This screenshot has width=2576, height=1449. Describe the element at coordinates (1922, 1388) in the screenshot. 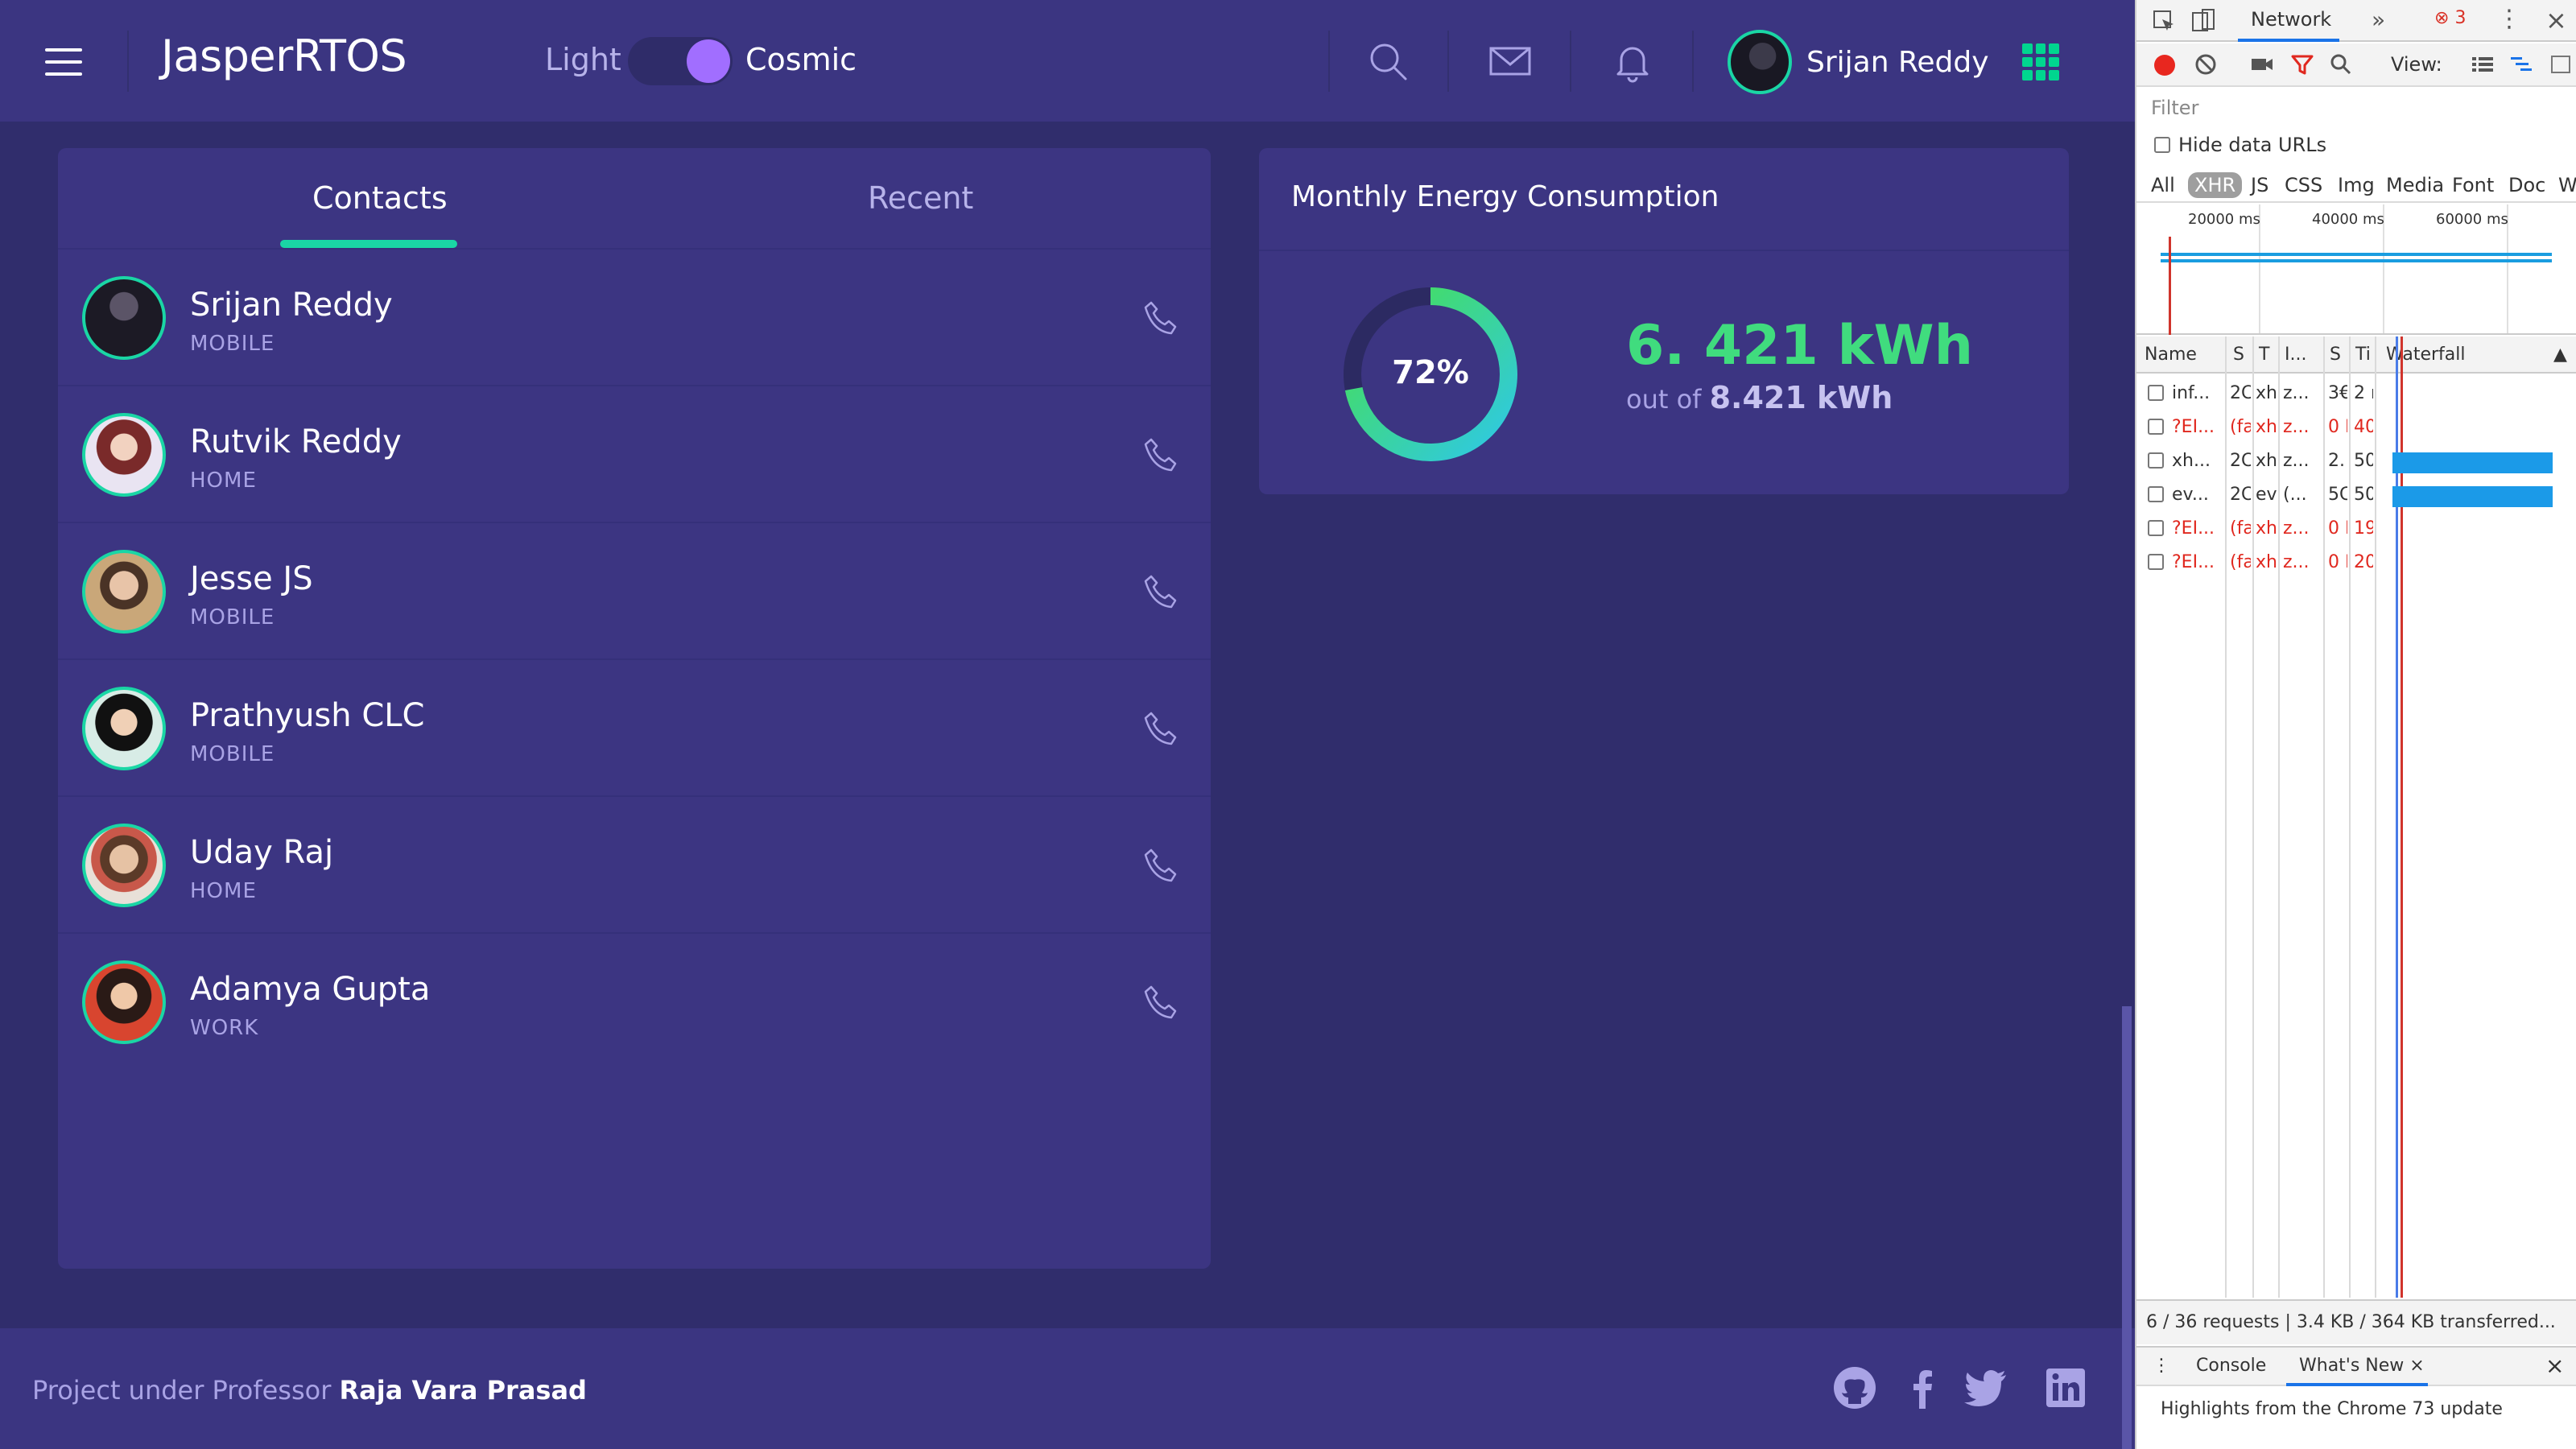

I see `facebook-icon` at that location.